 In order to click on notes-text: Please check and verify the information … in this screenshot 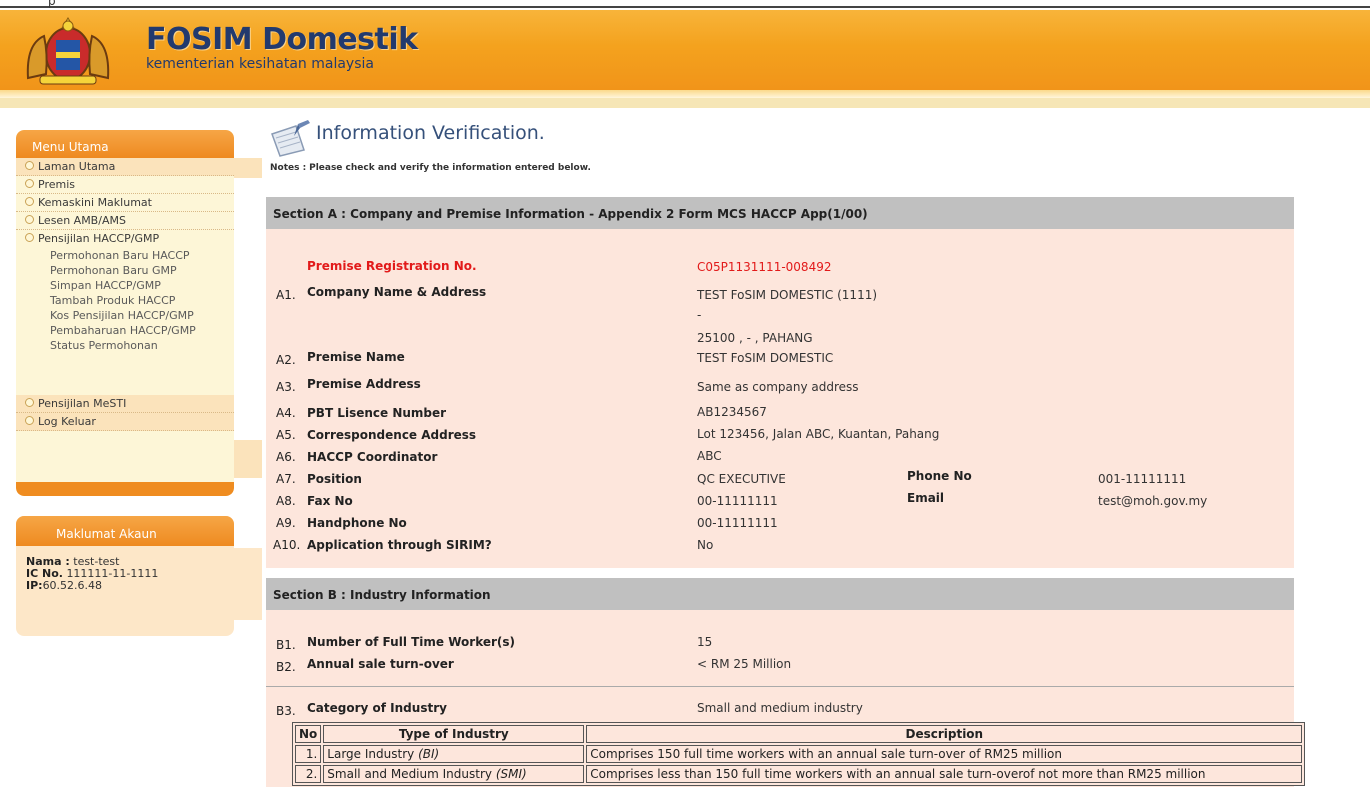, I will do `click(450, 168)`.